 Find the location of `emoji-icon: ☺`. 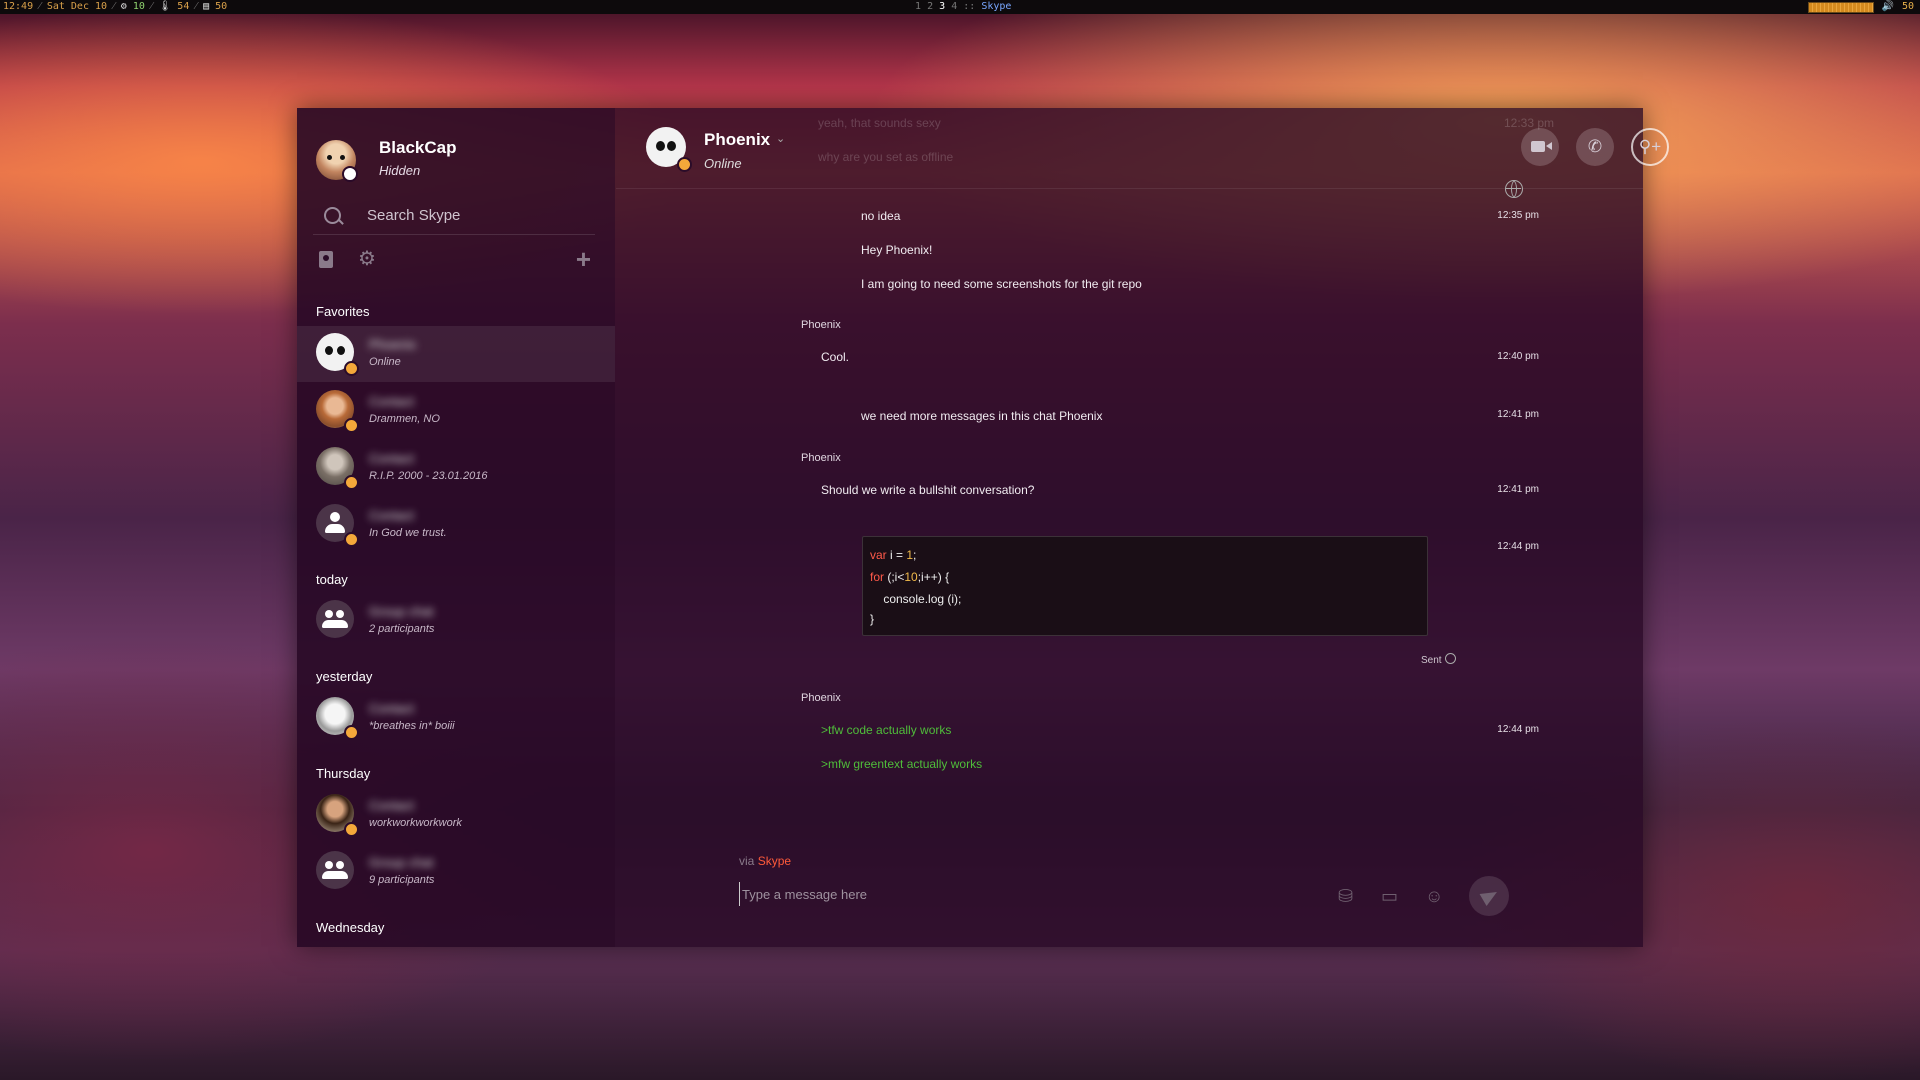

emoji-icon: ☺ is located at coordinates (1434, 896).